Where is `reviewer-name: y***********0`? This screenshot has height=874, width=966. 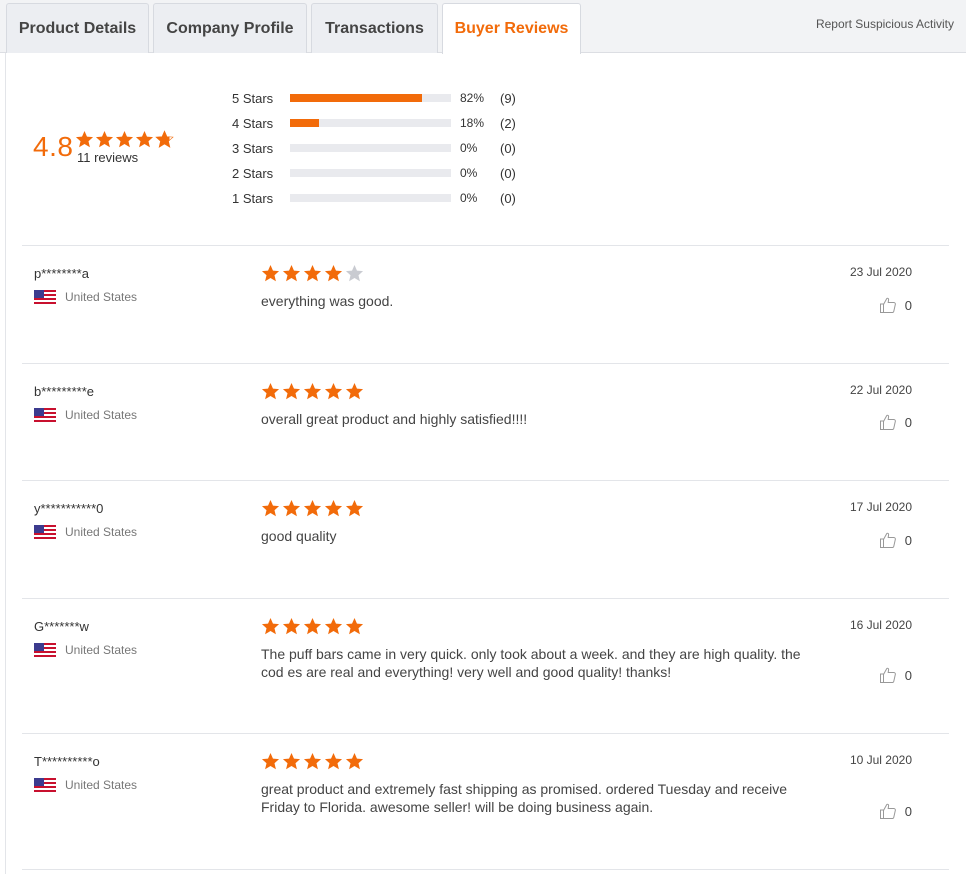
reviewer-name: y***********0 is located at coordinates (69, 508).